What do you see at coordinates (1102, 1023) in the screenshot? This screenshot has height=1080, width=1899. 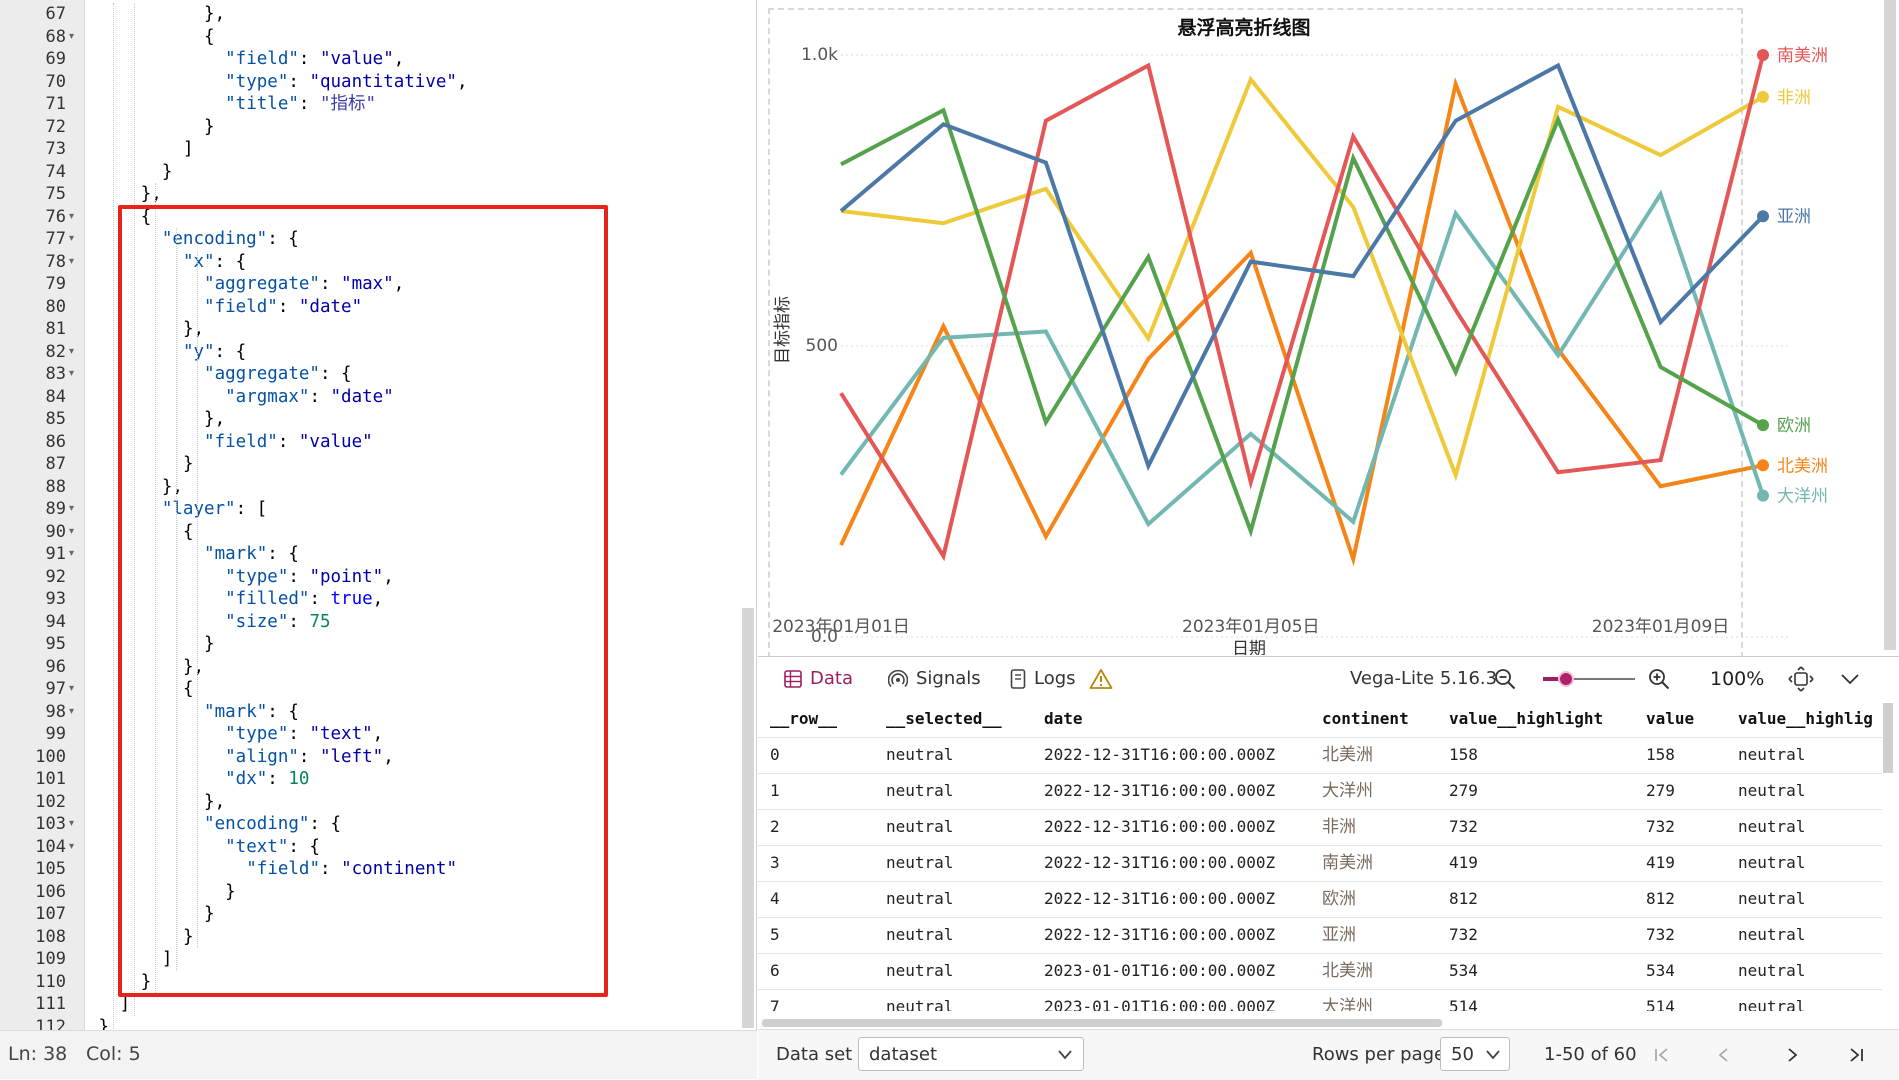 I see `table-horizontal-scrollbar` at bounding box center [1102, 1023].